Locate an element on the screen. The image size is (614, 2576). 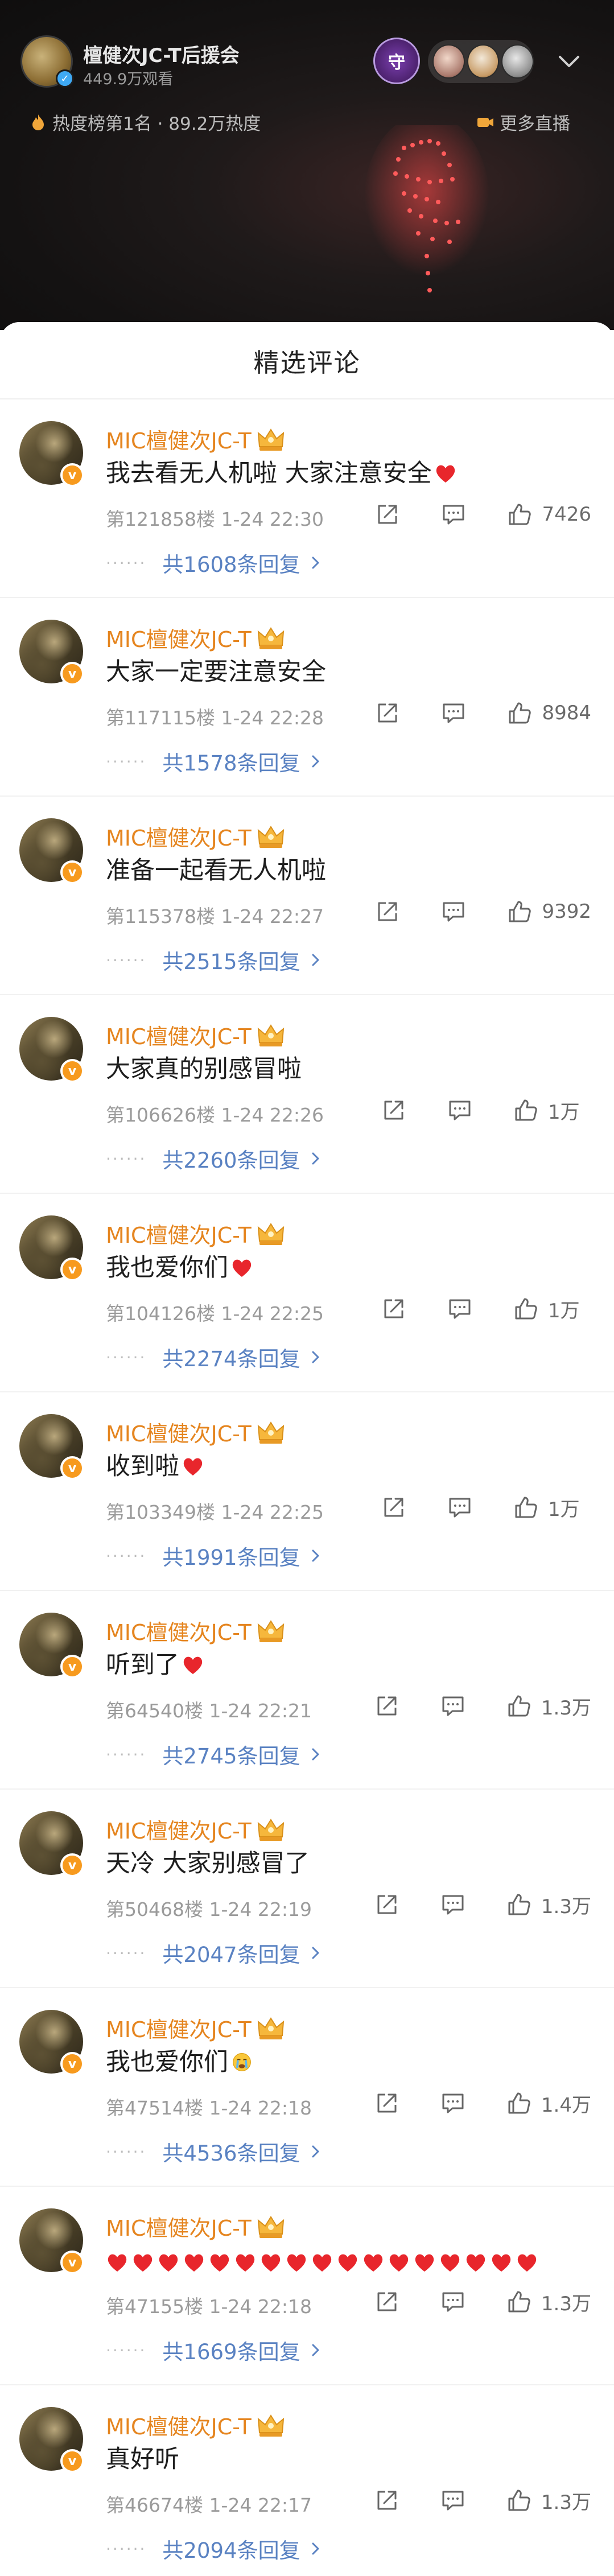
view-replies-link: 共2094条回复 is located at coordinates (231, 2548).